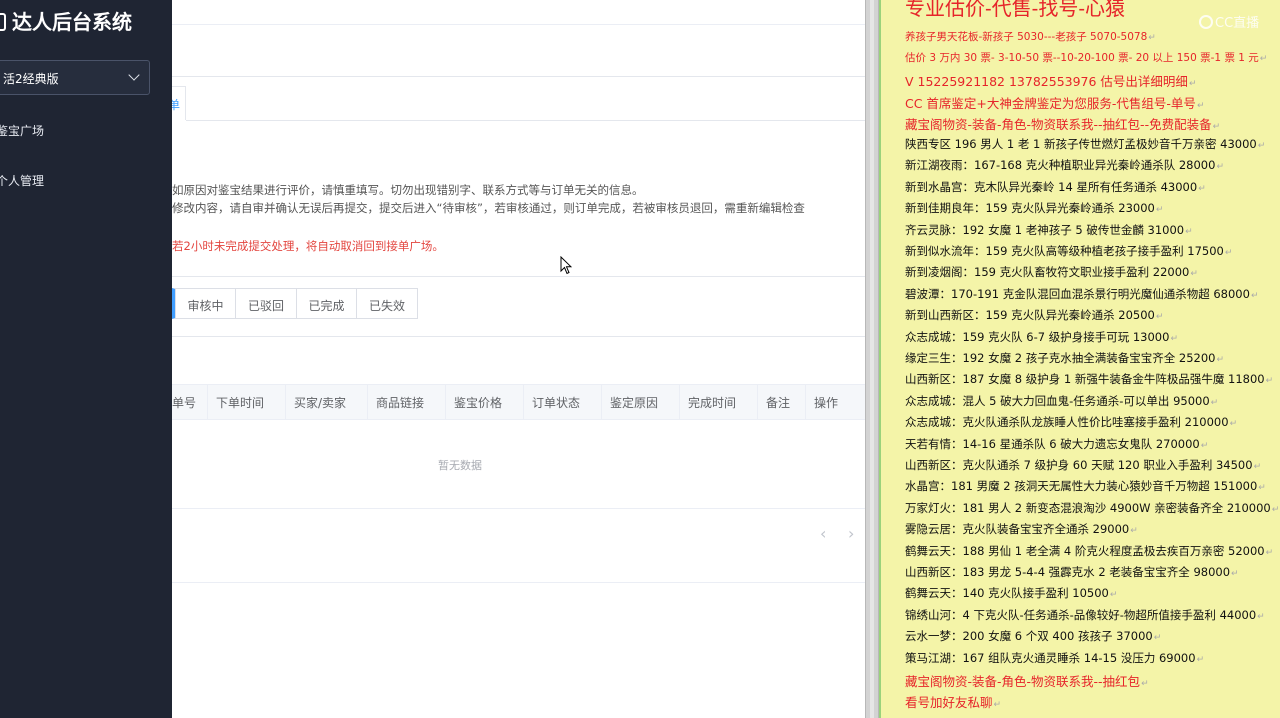  Describe the element at coordinates (266, 303) in the screenshot. I see `status-tab-rejected: 已驳回` at that location.